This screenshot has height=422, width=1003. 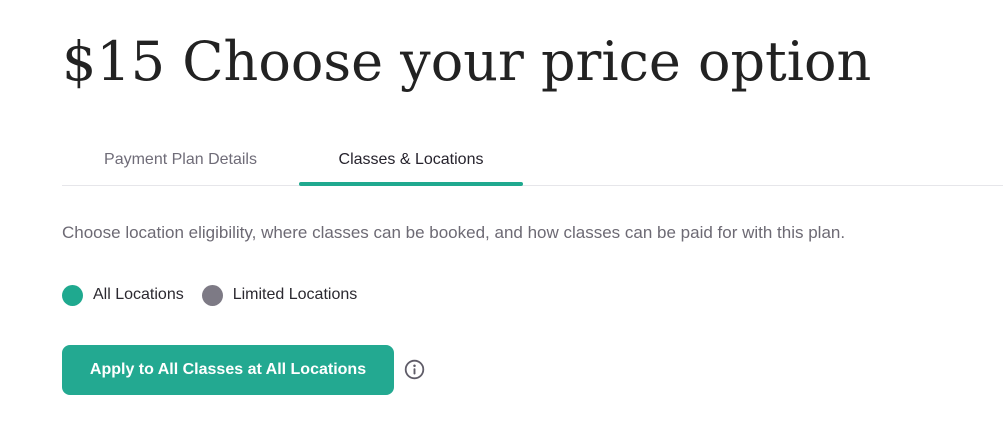 What do you see at coordinates (138, 294) in the screenshot?
I see `all-locations-label: All Locations` at bounding box center [138, 294].